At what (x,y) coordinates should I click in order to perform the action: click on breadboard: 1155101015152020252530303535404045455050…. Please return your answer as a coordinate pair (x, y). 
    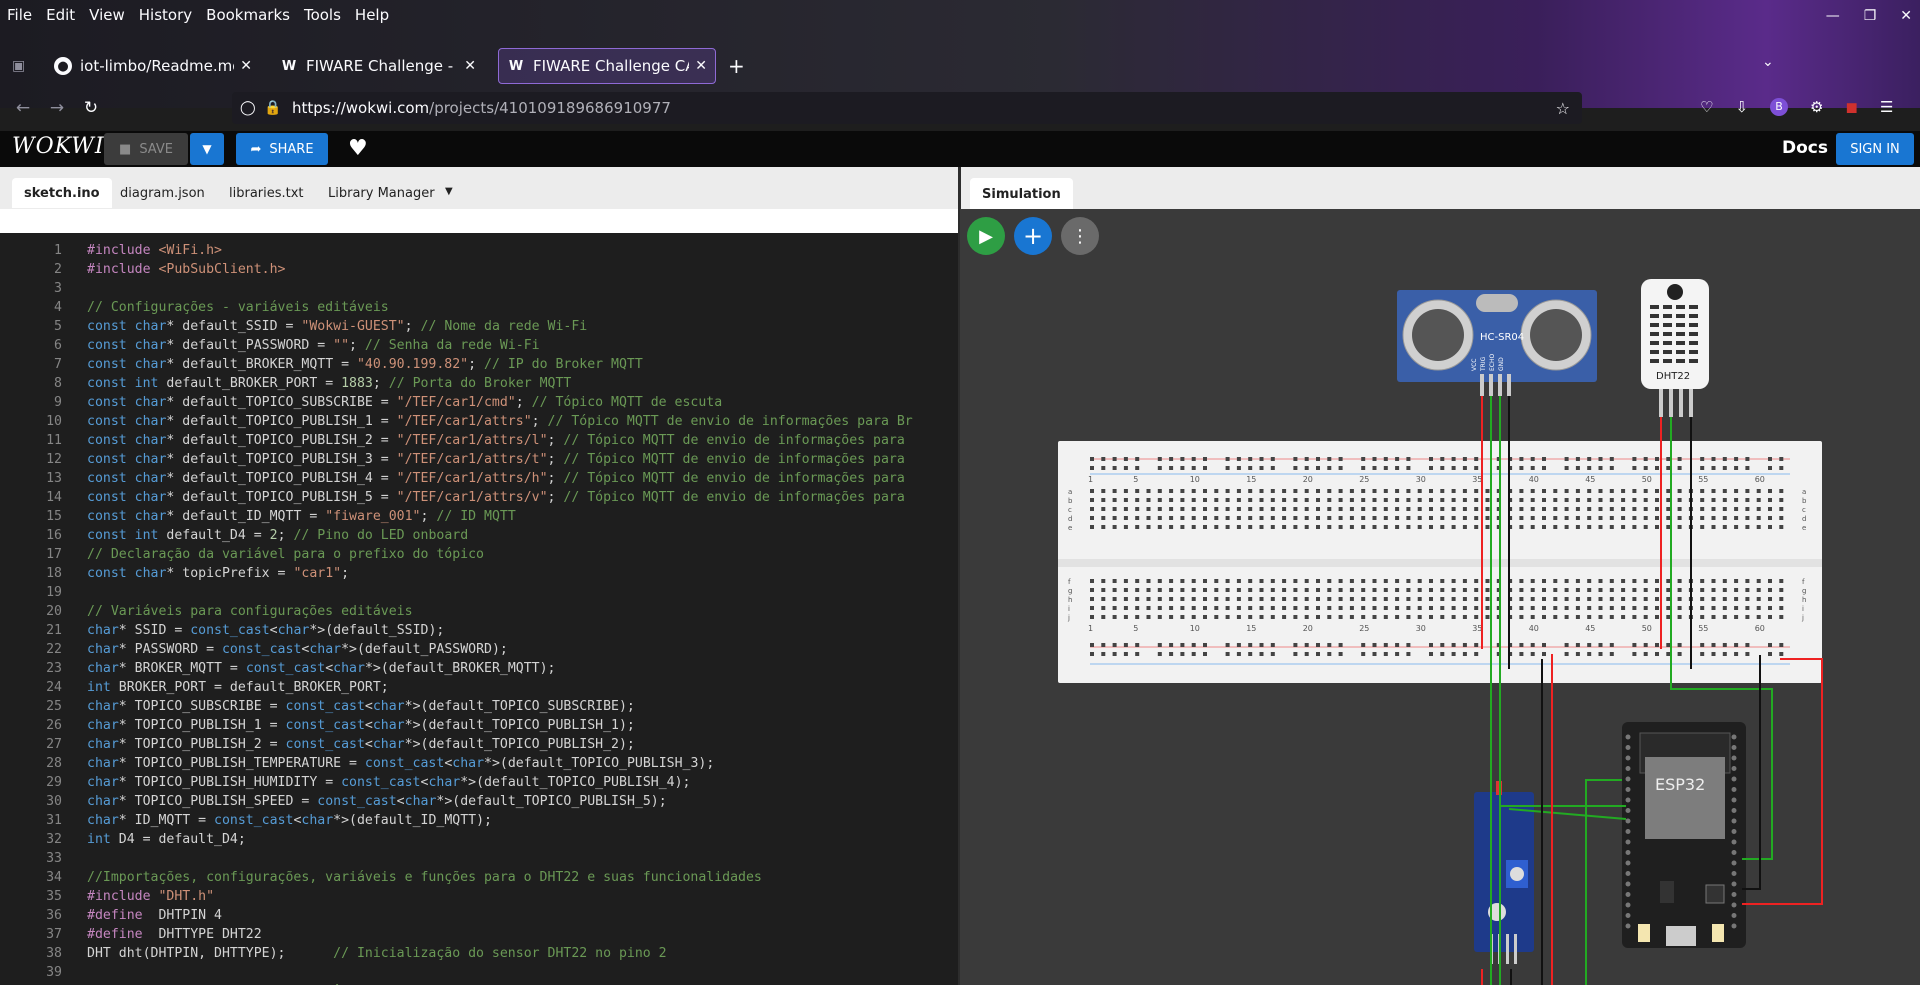
    Looking at the image, I should click on (1440, 562).